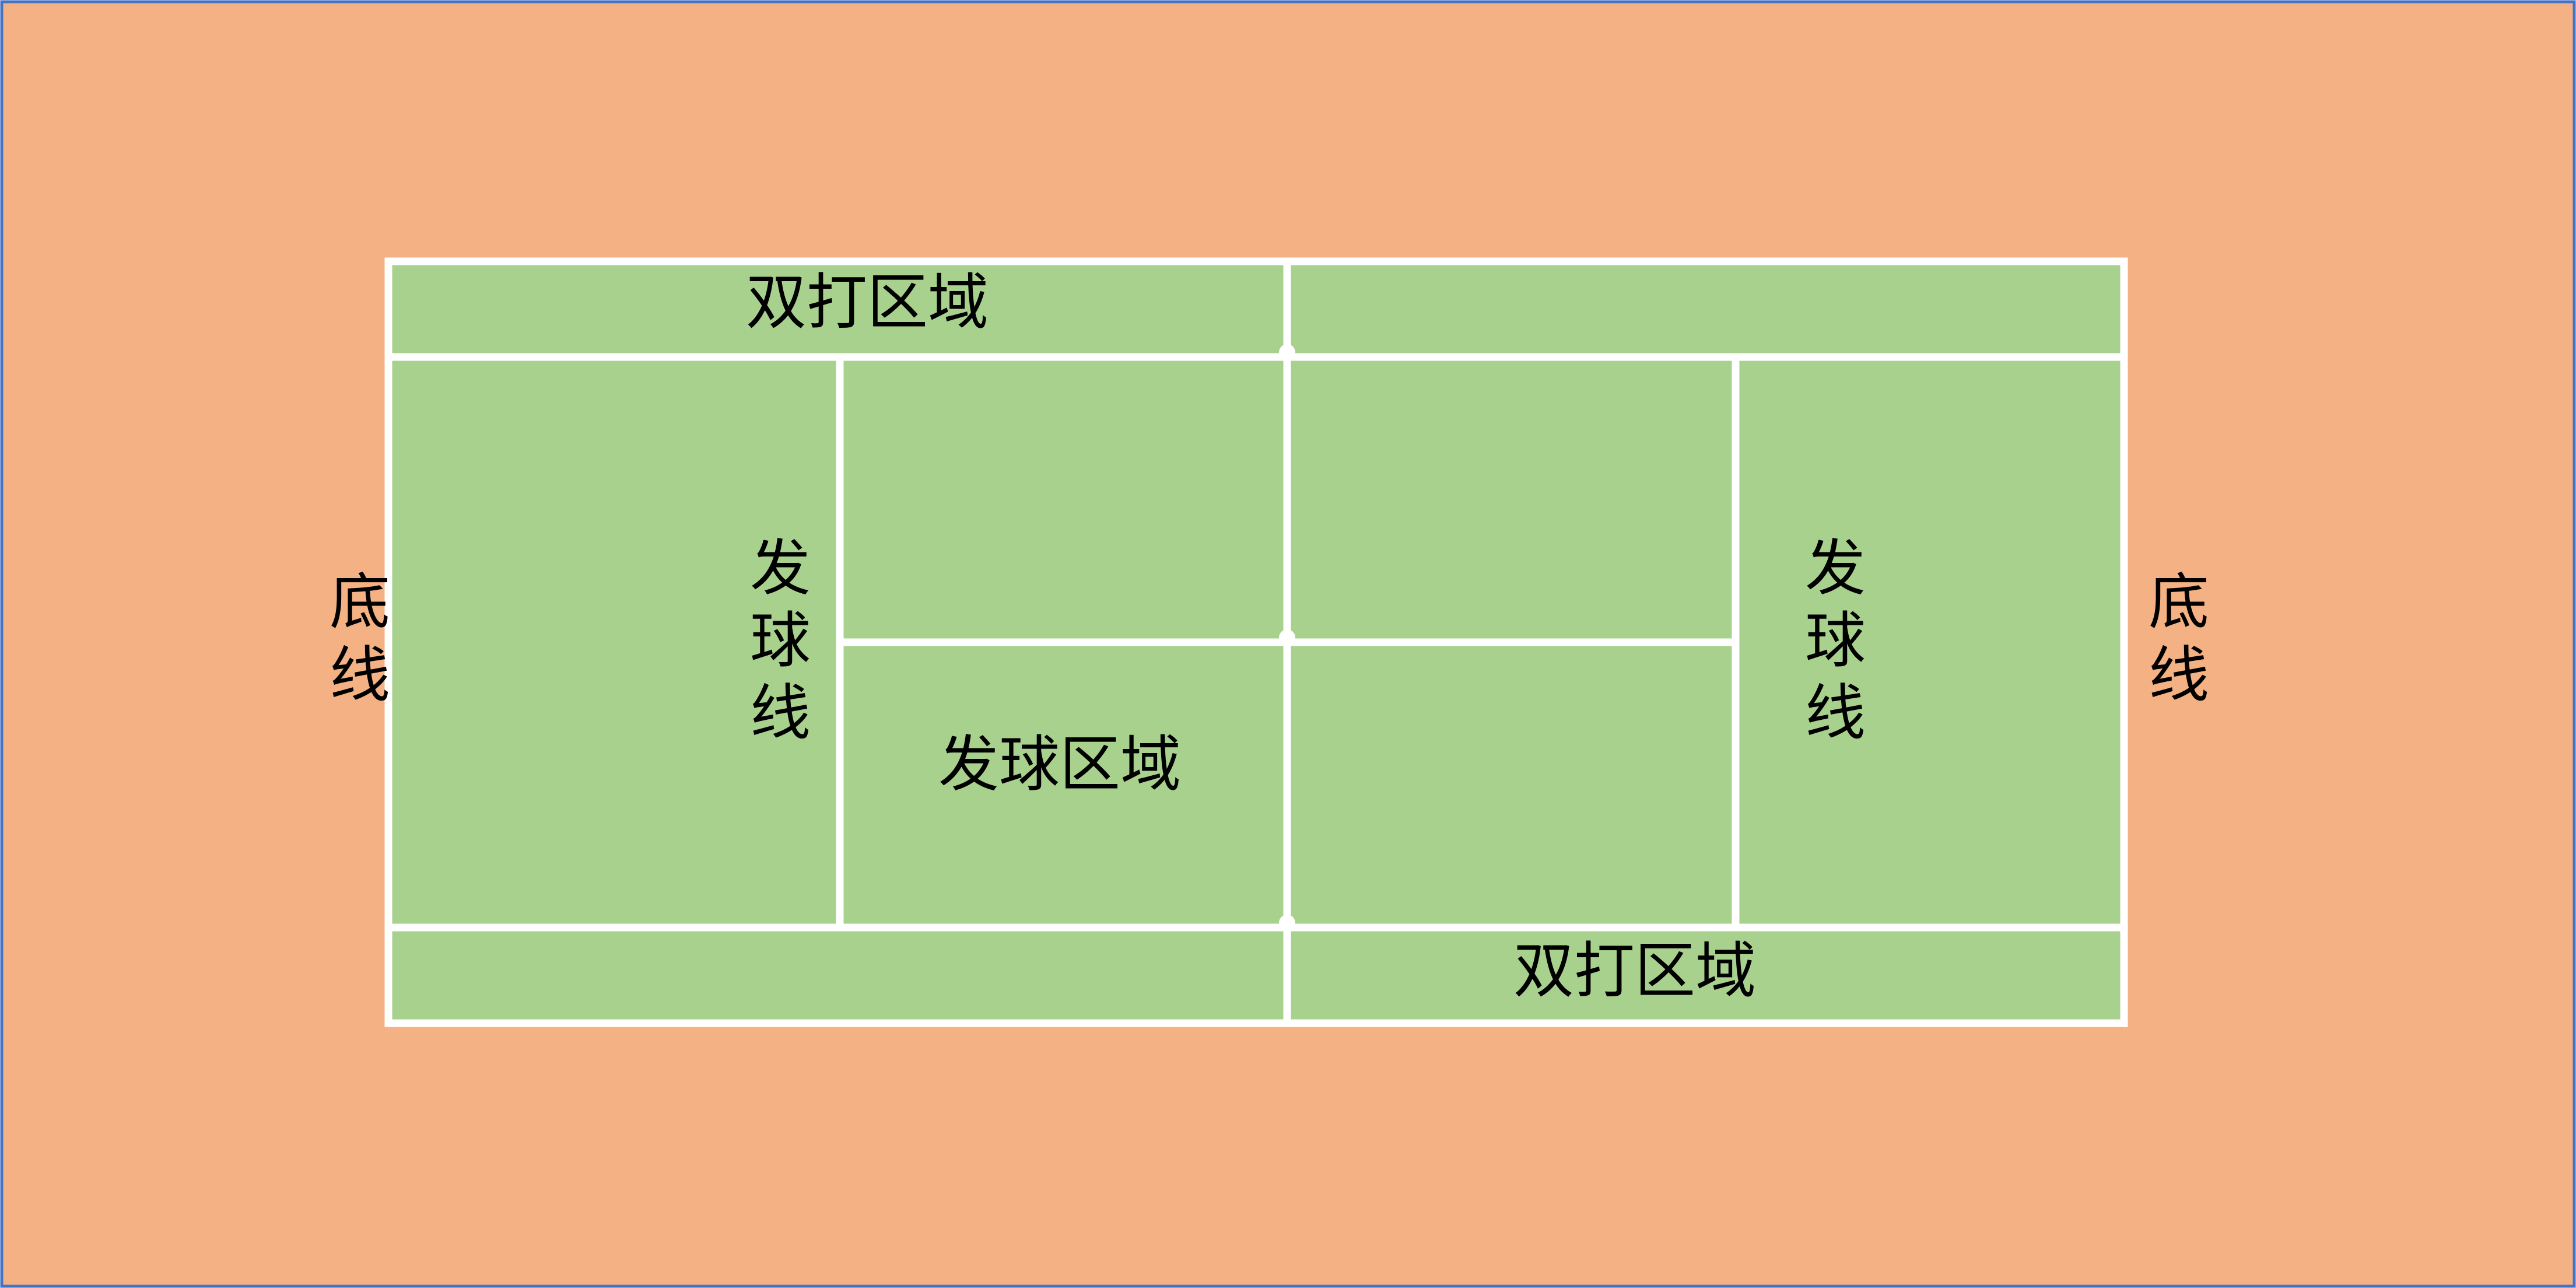 This screenshot has width=2576, height=1288. I want to click on service-line-right-char-1: 发, so click(1835, 568).